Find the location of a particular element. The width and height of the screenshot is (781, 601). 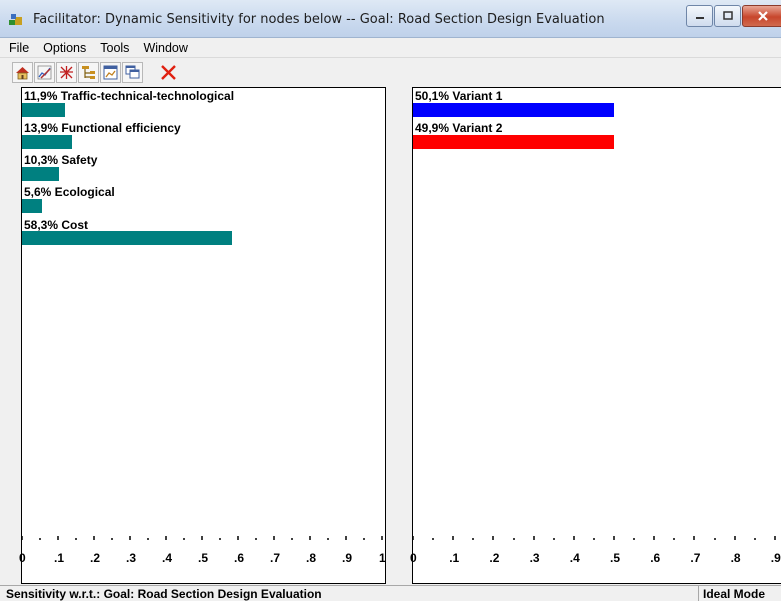

scatter-button is located at coordinates (66, 72).